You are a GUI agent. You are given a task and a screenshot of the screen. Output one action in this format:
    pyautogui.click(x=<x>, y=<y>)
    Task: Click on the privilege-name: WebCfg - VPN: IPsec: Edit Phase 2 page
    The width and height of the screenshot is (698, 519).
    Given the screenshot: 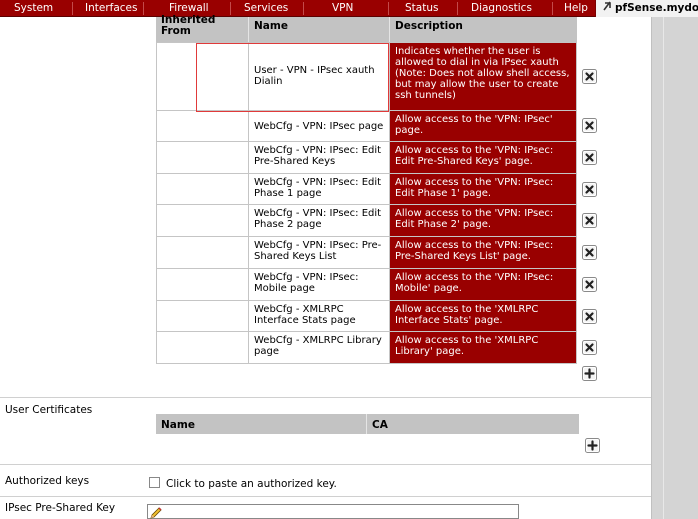 What is the action you would take?
    pyautogui.click(x=319, y=220)
    